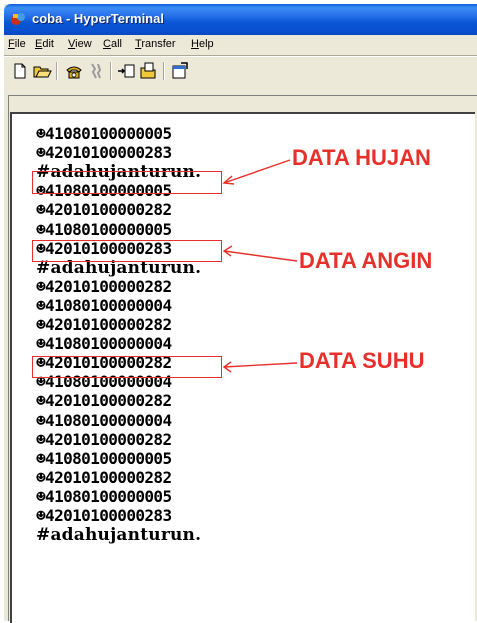 The image size is (477, 623). I want to click on menu-bar: File Edit View Call Transfer Help, so click(240, 45).